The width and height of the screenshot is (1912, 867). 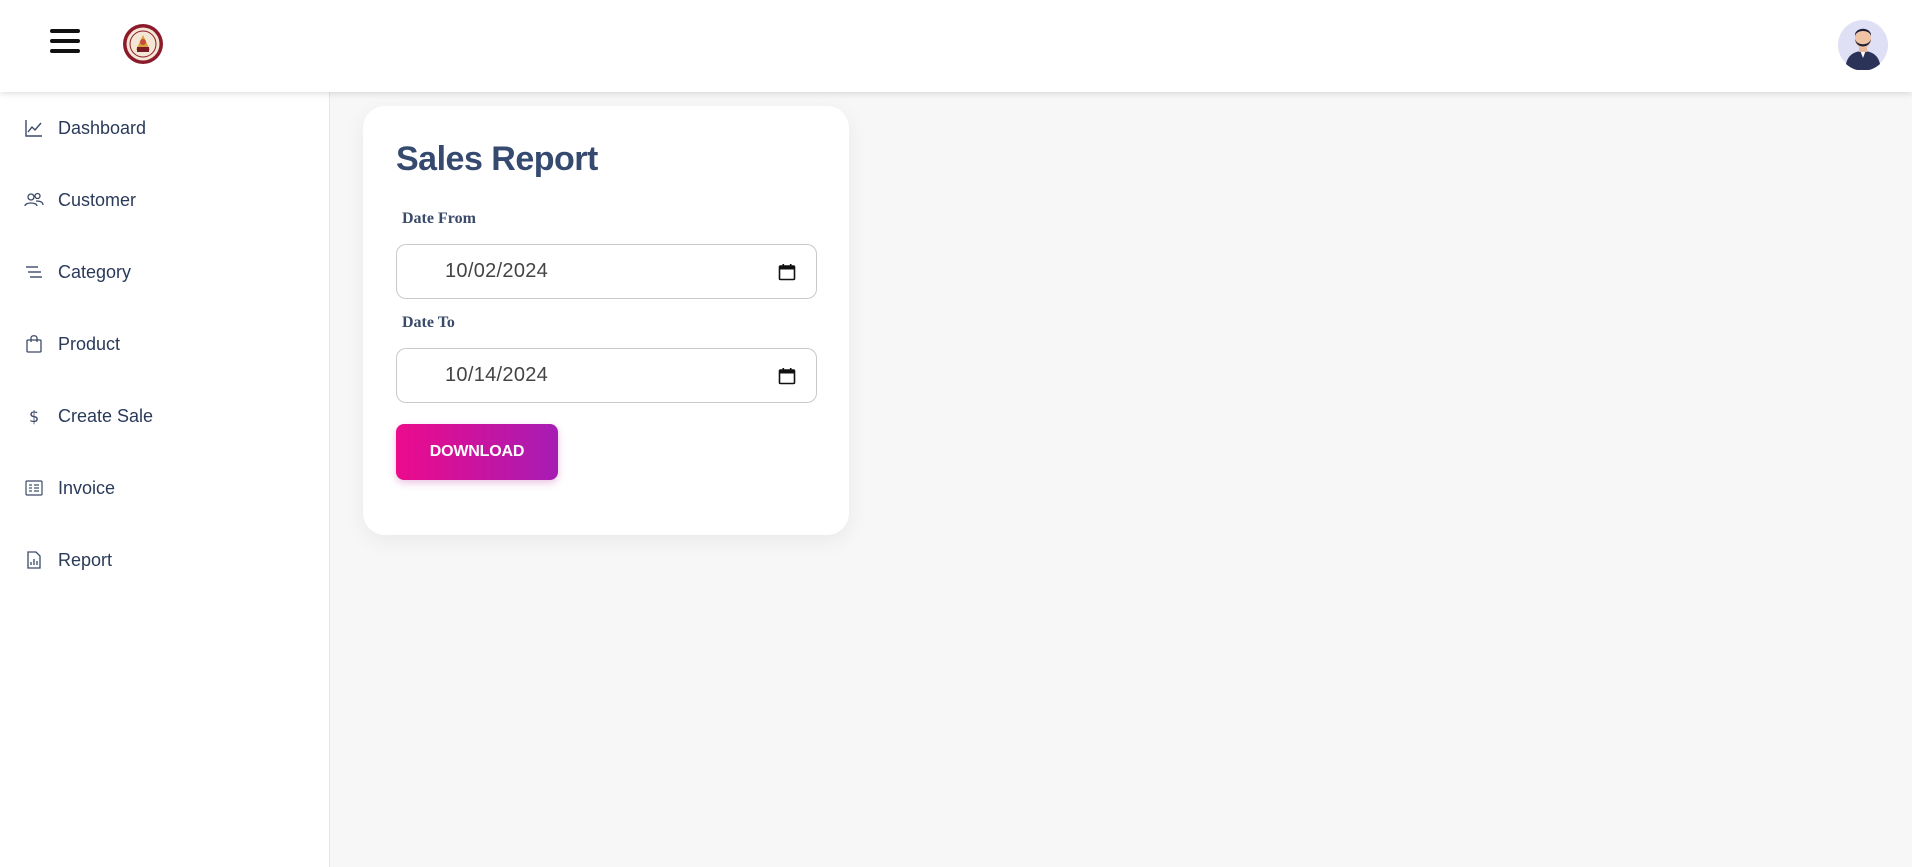 I want to click on hamburger-menu-icon, so click(x=66, y=42).